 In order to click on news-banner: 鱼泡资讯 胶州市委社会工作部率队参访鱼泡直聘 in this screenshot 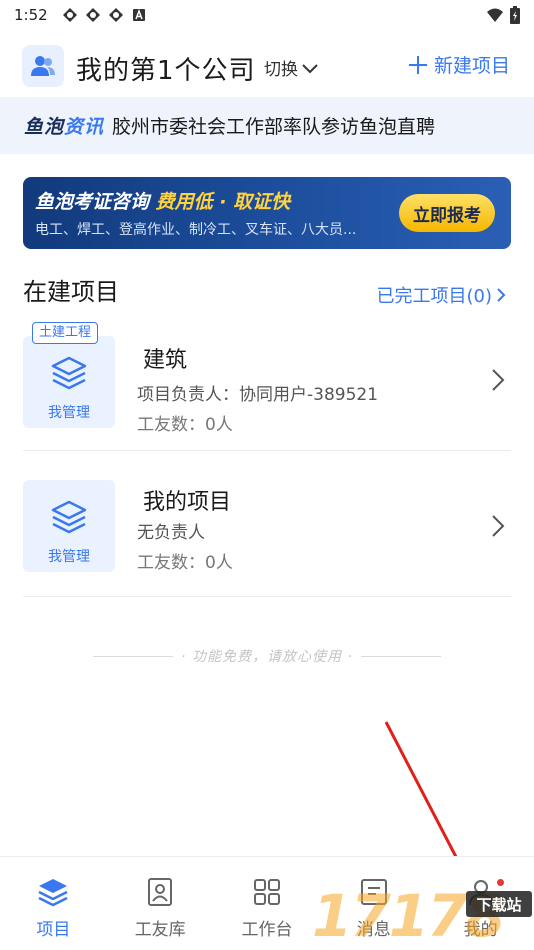, I will do `click(267, 125)`.